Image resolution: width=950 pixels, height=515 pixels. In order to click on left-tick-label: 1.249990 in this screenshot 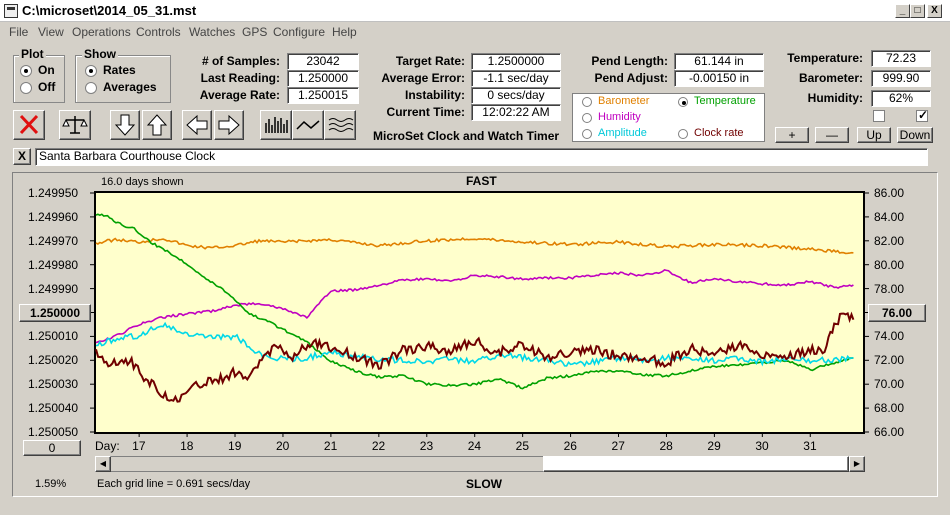, I will do `click(53, 288)`.